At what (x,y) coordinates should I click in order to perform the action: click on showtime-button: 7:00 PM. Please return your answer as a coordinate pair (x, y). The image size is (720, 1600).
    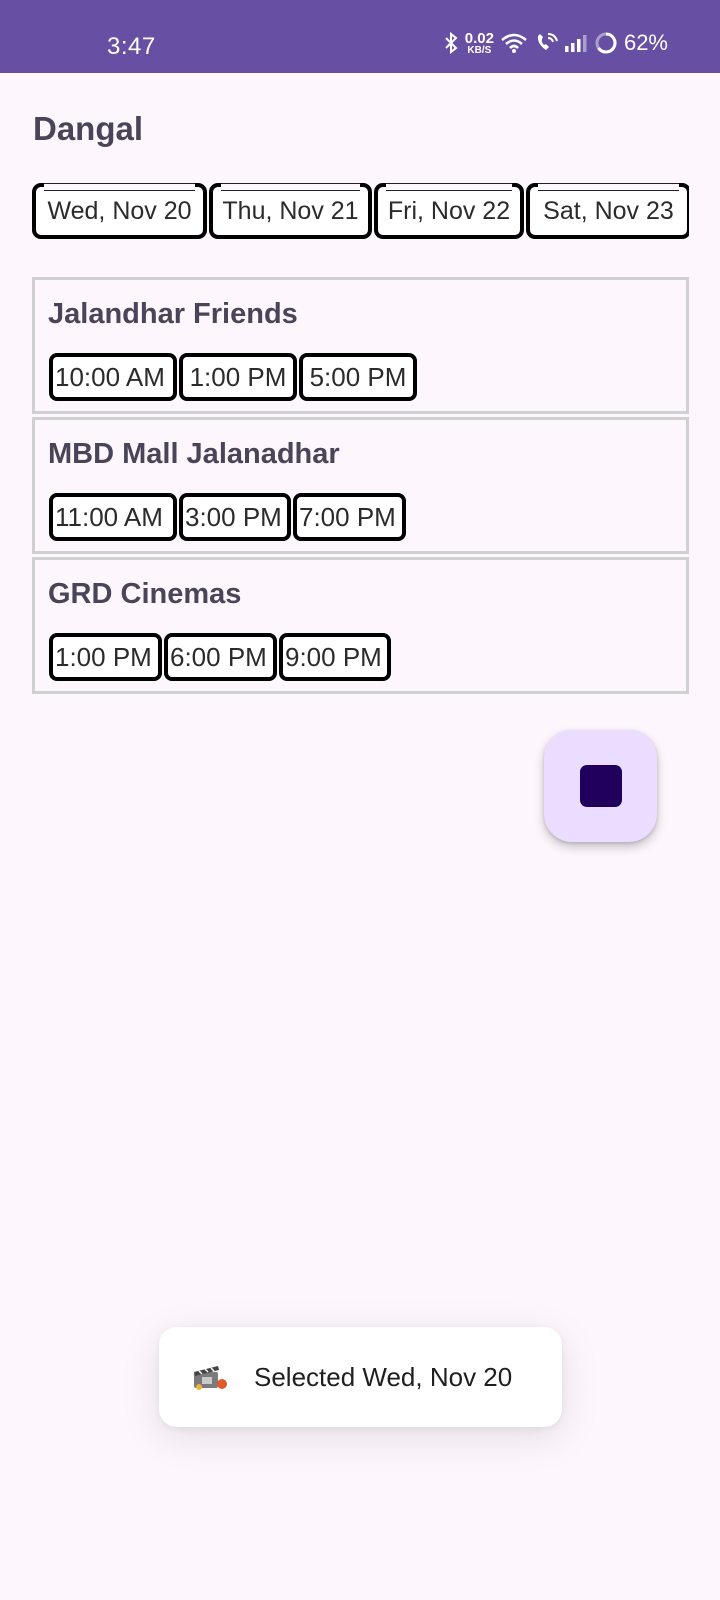
    Looking at the image, I should click on (349, 517).